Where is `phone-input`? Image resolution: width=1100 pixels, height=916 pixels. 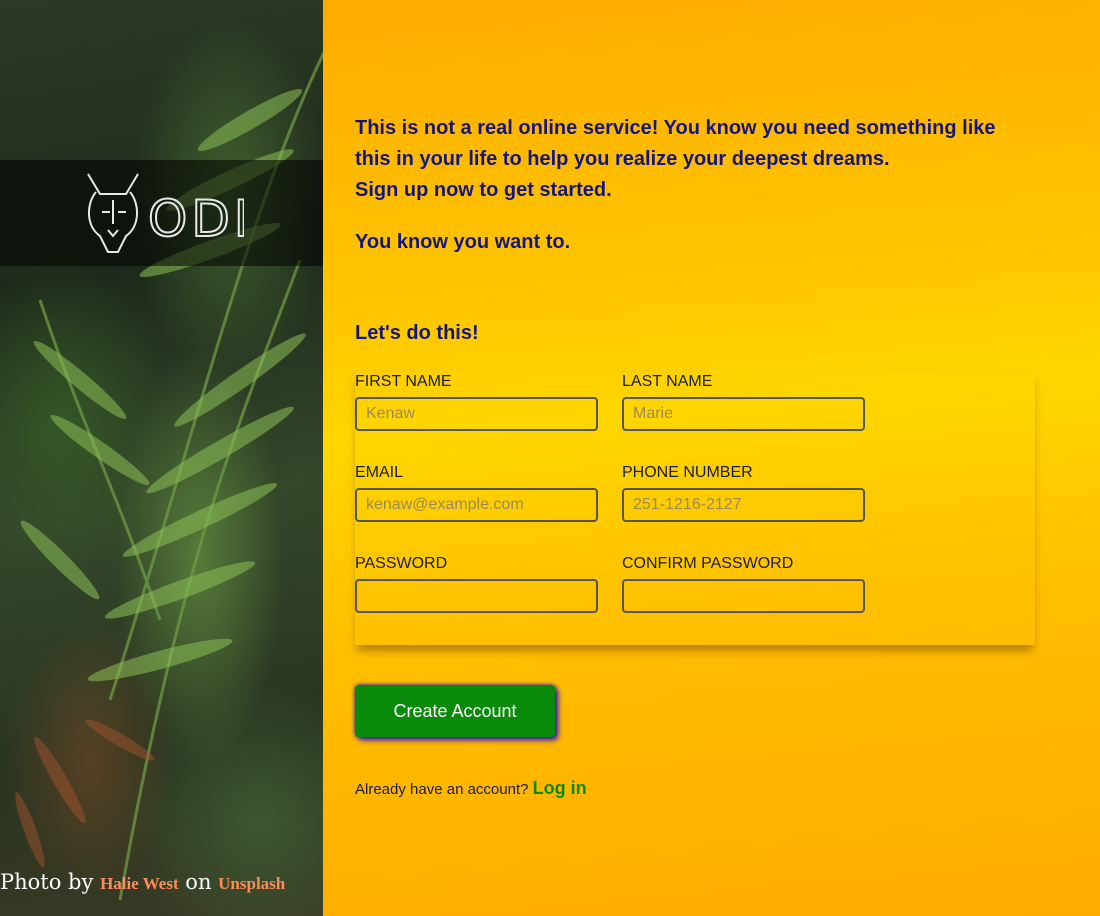
phone-input is located at coordinates (743, 505).